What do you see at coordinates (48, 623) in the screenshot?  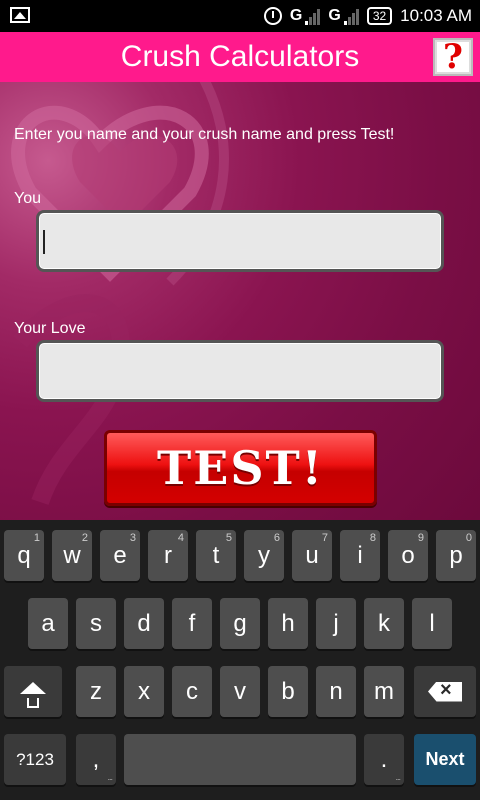 I see `key-a: a` at bounding box center [48, 623].